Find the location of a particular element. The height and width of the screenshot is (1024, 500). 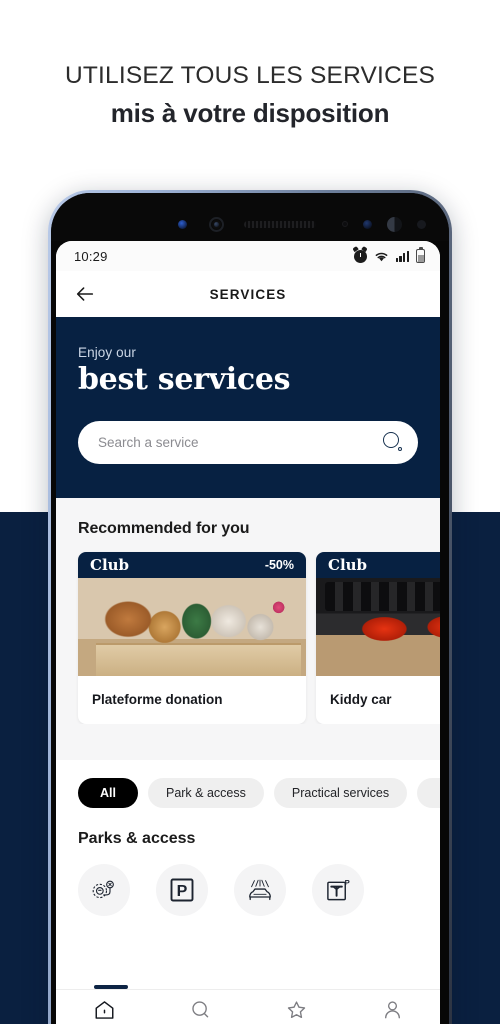

hero-title: best services is located at coordinates (184, 379).